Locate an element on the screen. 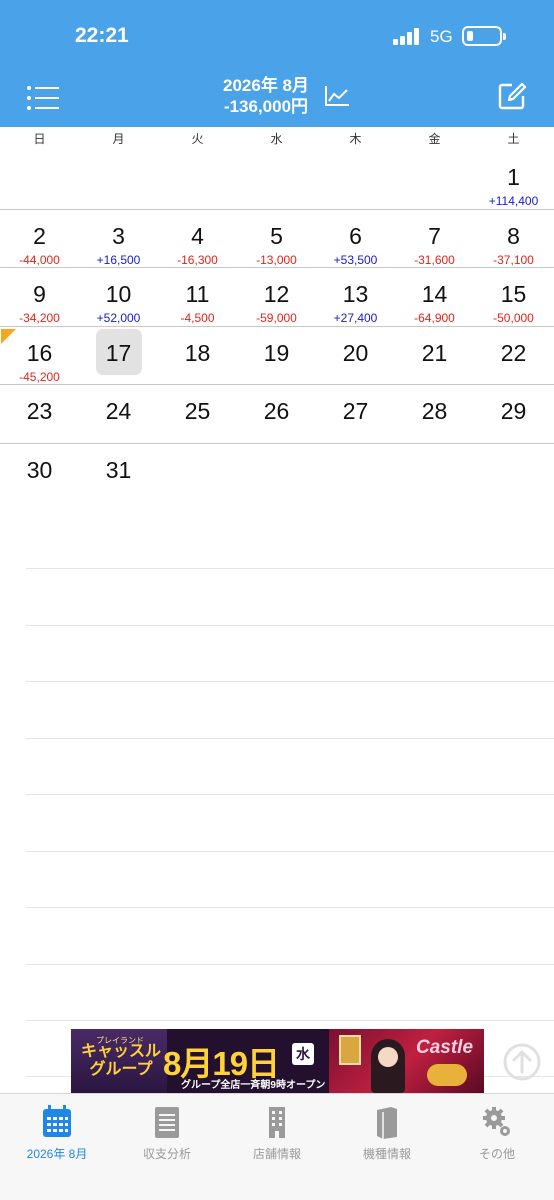 The width and height of the screenshot is (554, 1200). calendar-day-cell: 26 is located at coordinates (276, 414).